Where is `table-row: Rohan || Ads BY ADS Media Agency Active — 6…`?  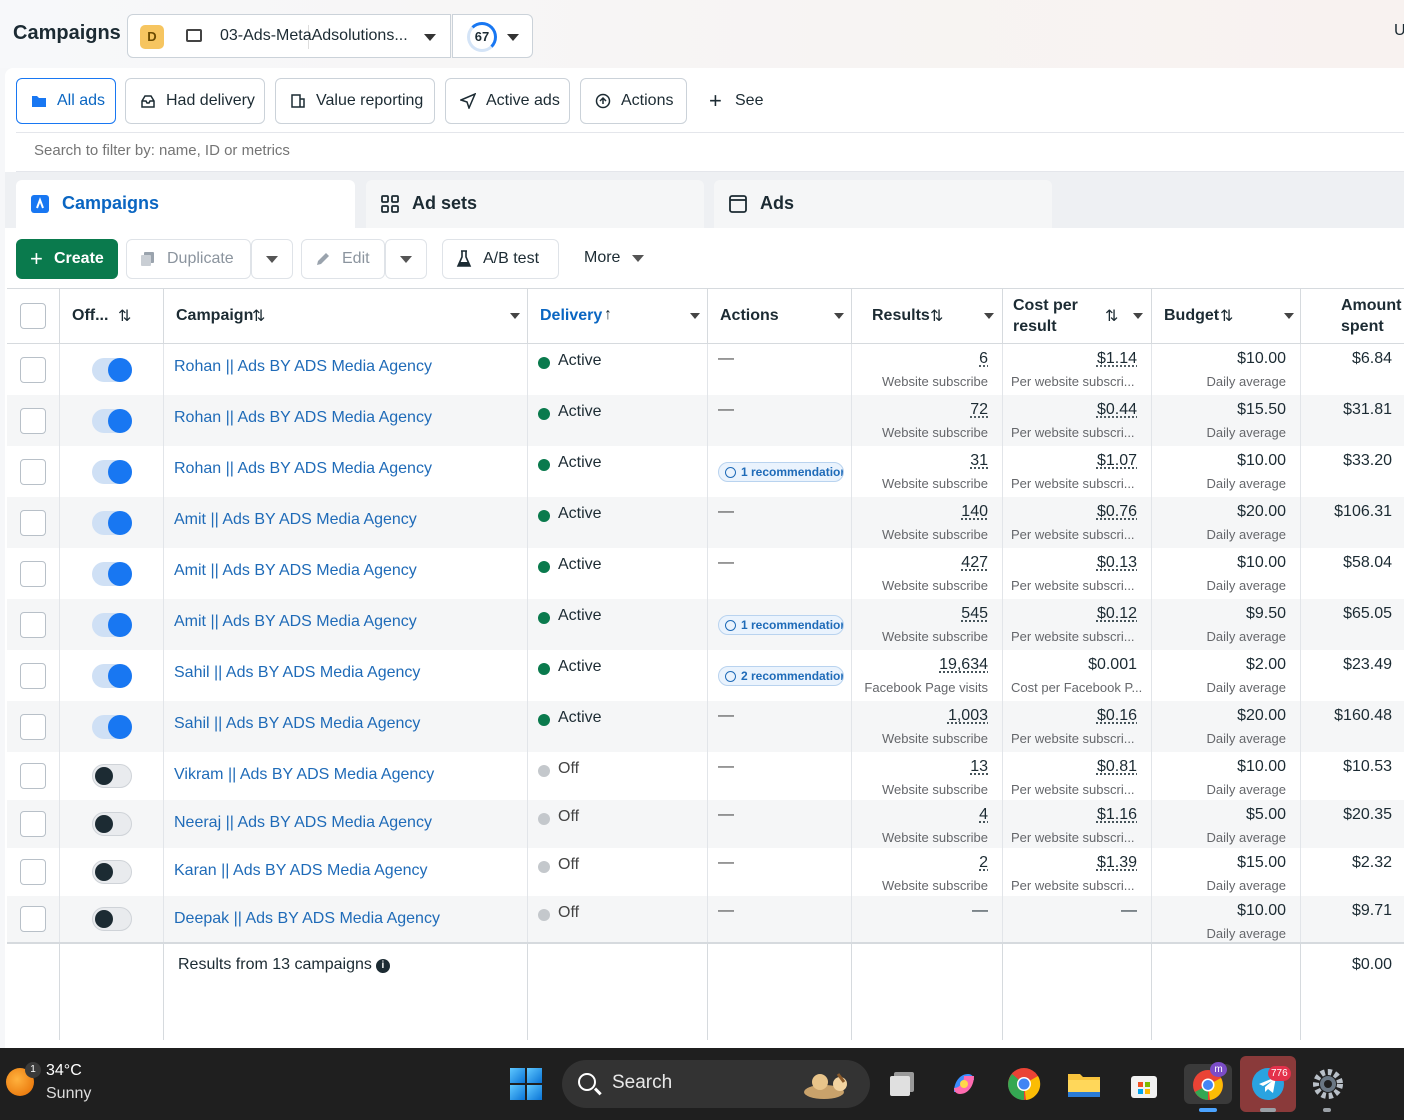 table-row: Rohan || Ads BY ADS Media Agency Active — 6… is located at coordinates (705, 369).